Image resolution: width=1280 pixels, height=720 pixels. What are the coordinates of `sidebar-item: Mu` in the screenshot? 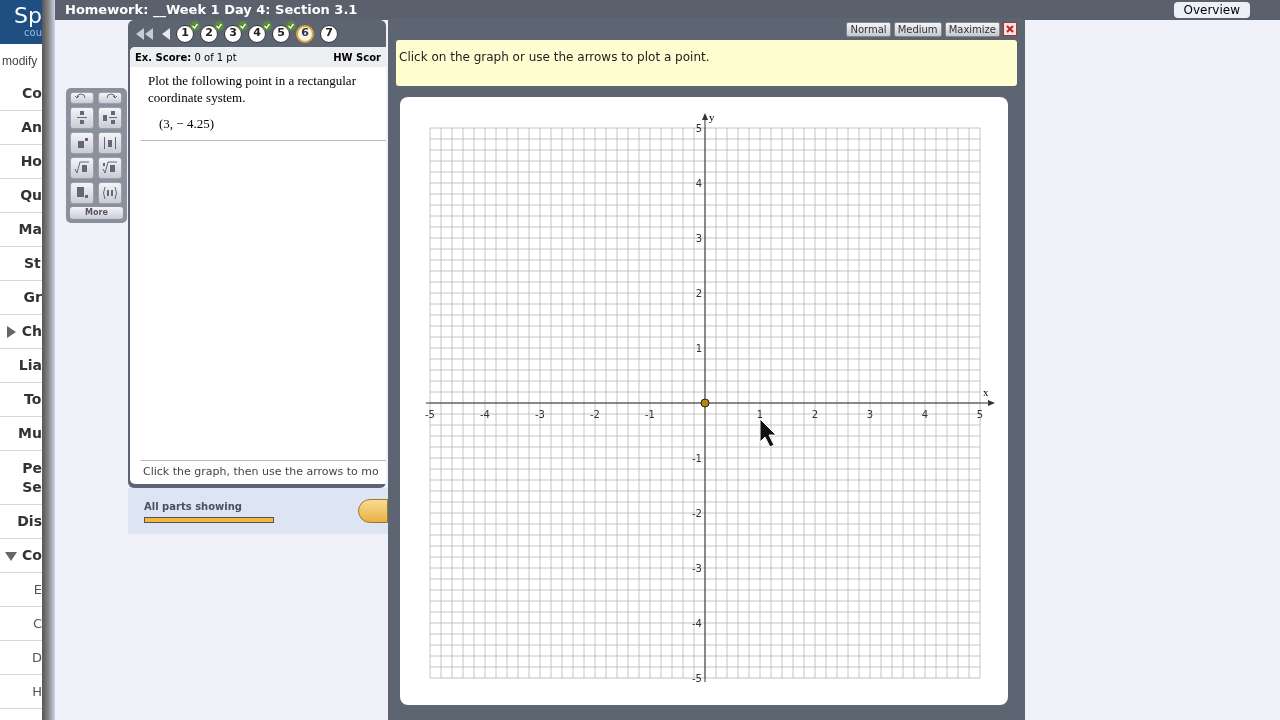 It's located at (30, 433).